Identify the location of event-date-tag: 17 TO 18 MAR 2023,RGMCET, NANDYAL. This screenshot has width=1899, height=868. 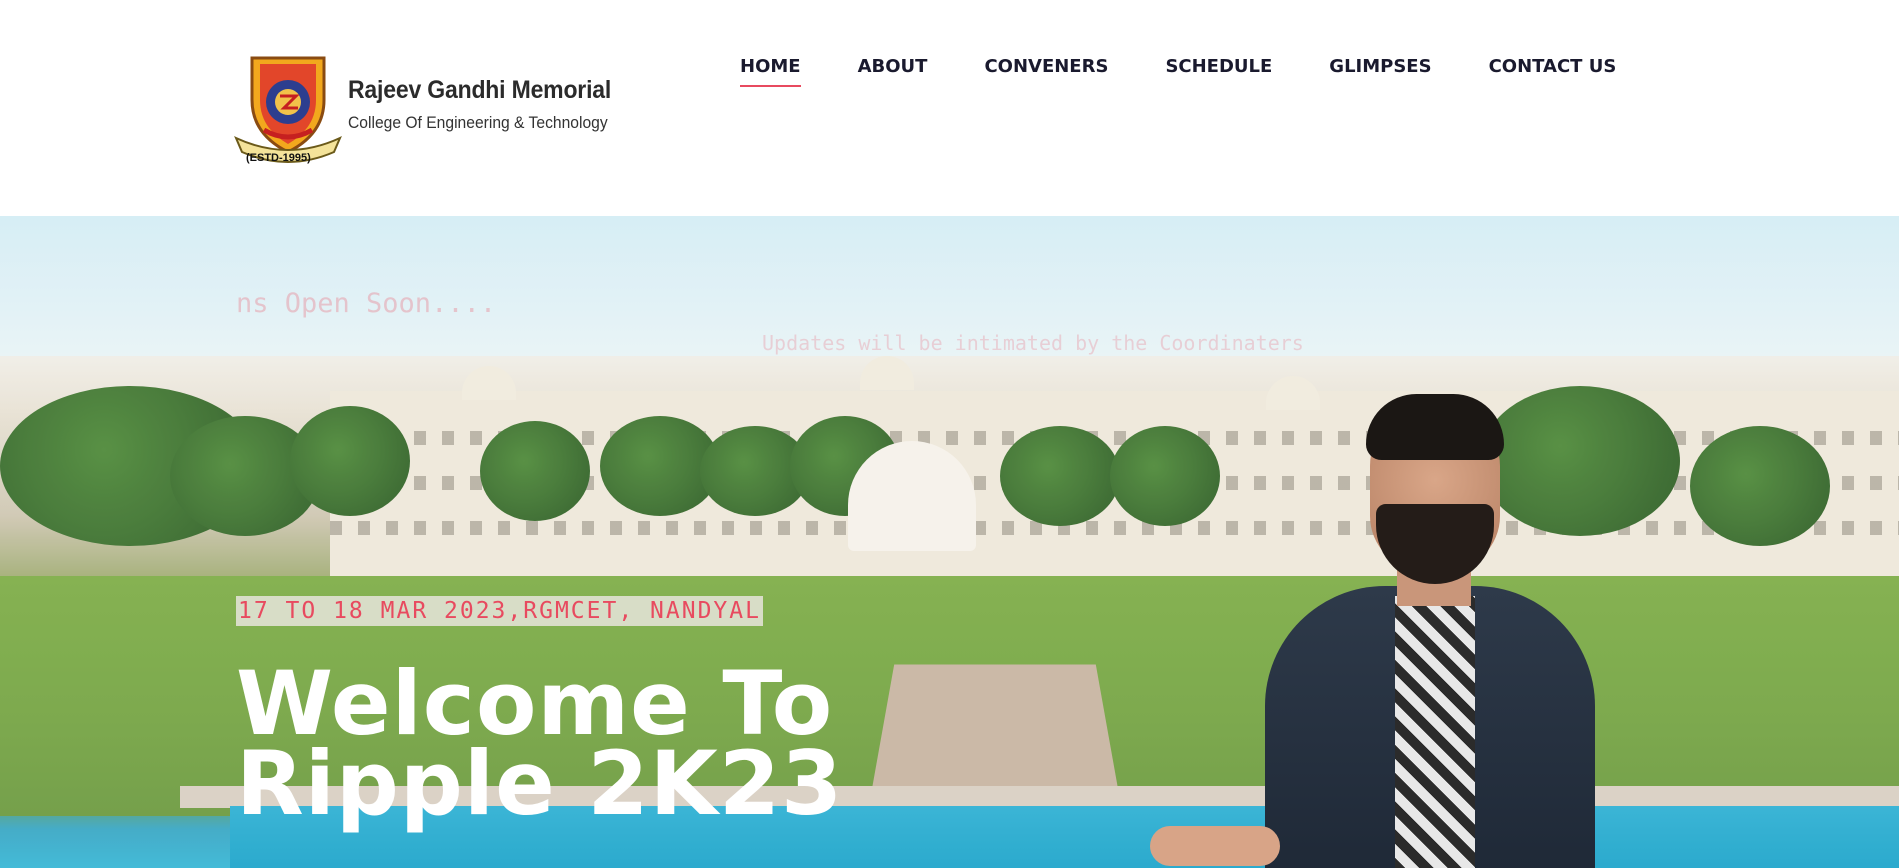
(499, 611).